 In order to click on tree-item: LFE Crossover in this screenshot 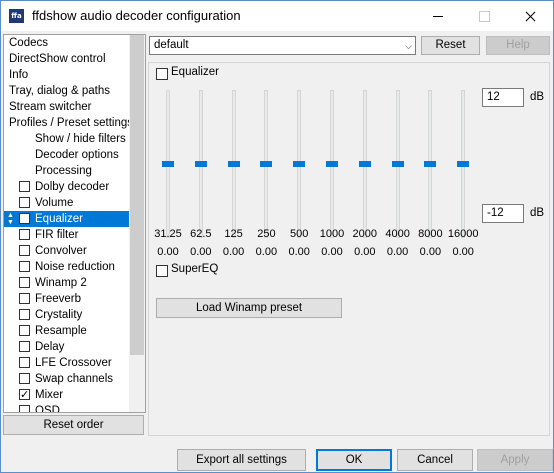, I will do `click(66, 363)`.